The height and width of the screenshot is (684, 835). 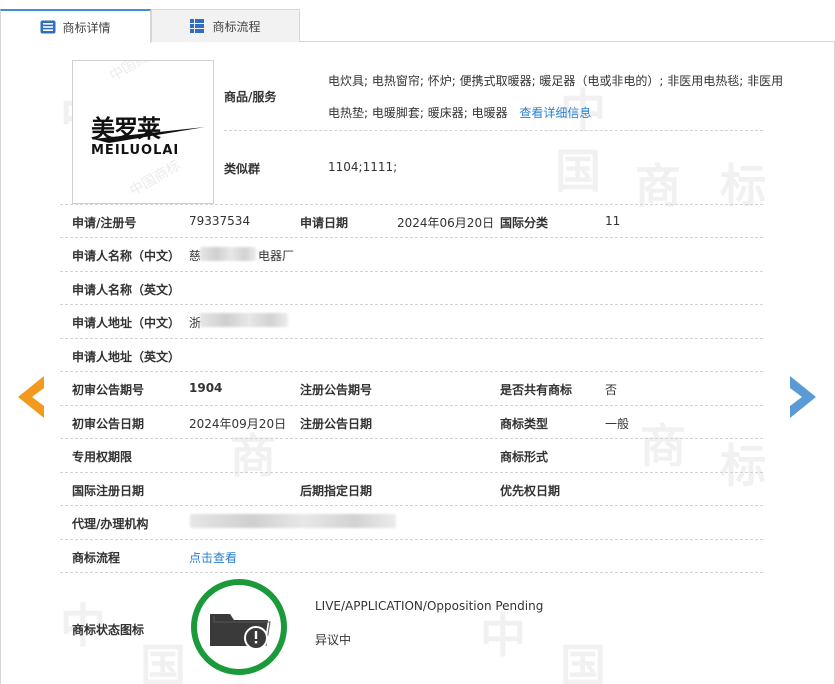 What do you see at coordinates (108, 491) in the screenshot?
I see `intl-reg-label: 国际注册日期` at bounding box center [108, 491].